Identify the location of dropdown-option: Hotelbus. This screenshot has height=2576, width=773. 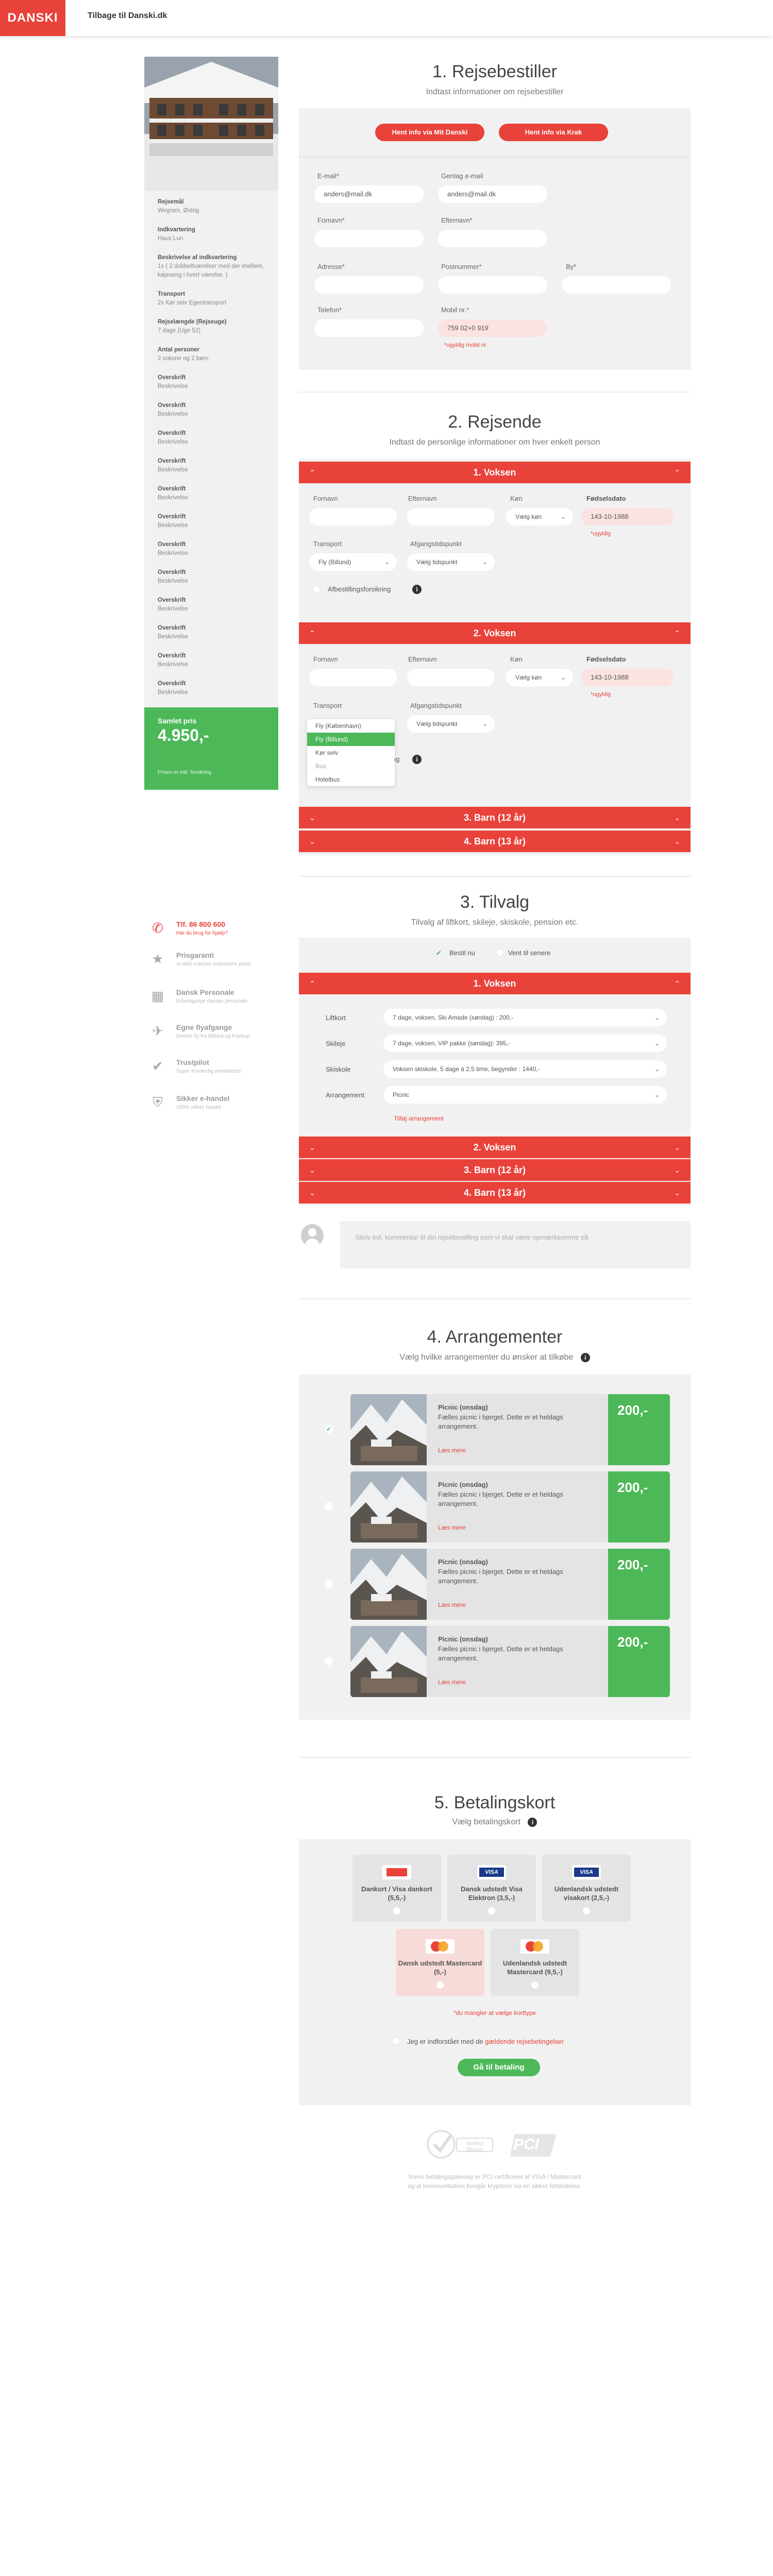
(351, 780).